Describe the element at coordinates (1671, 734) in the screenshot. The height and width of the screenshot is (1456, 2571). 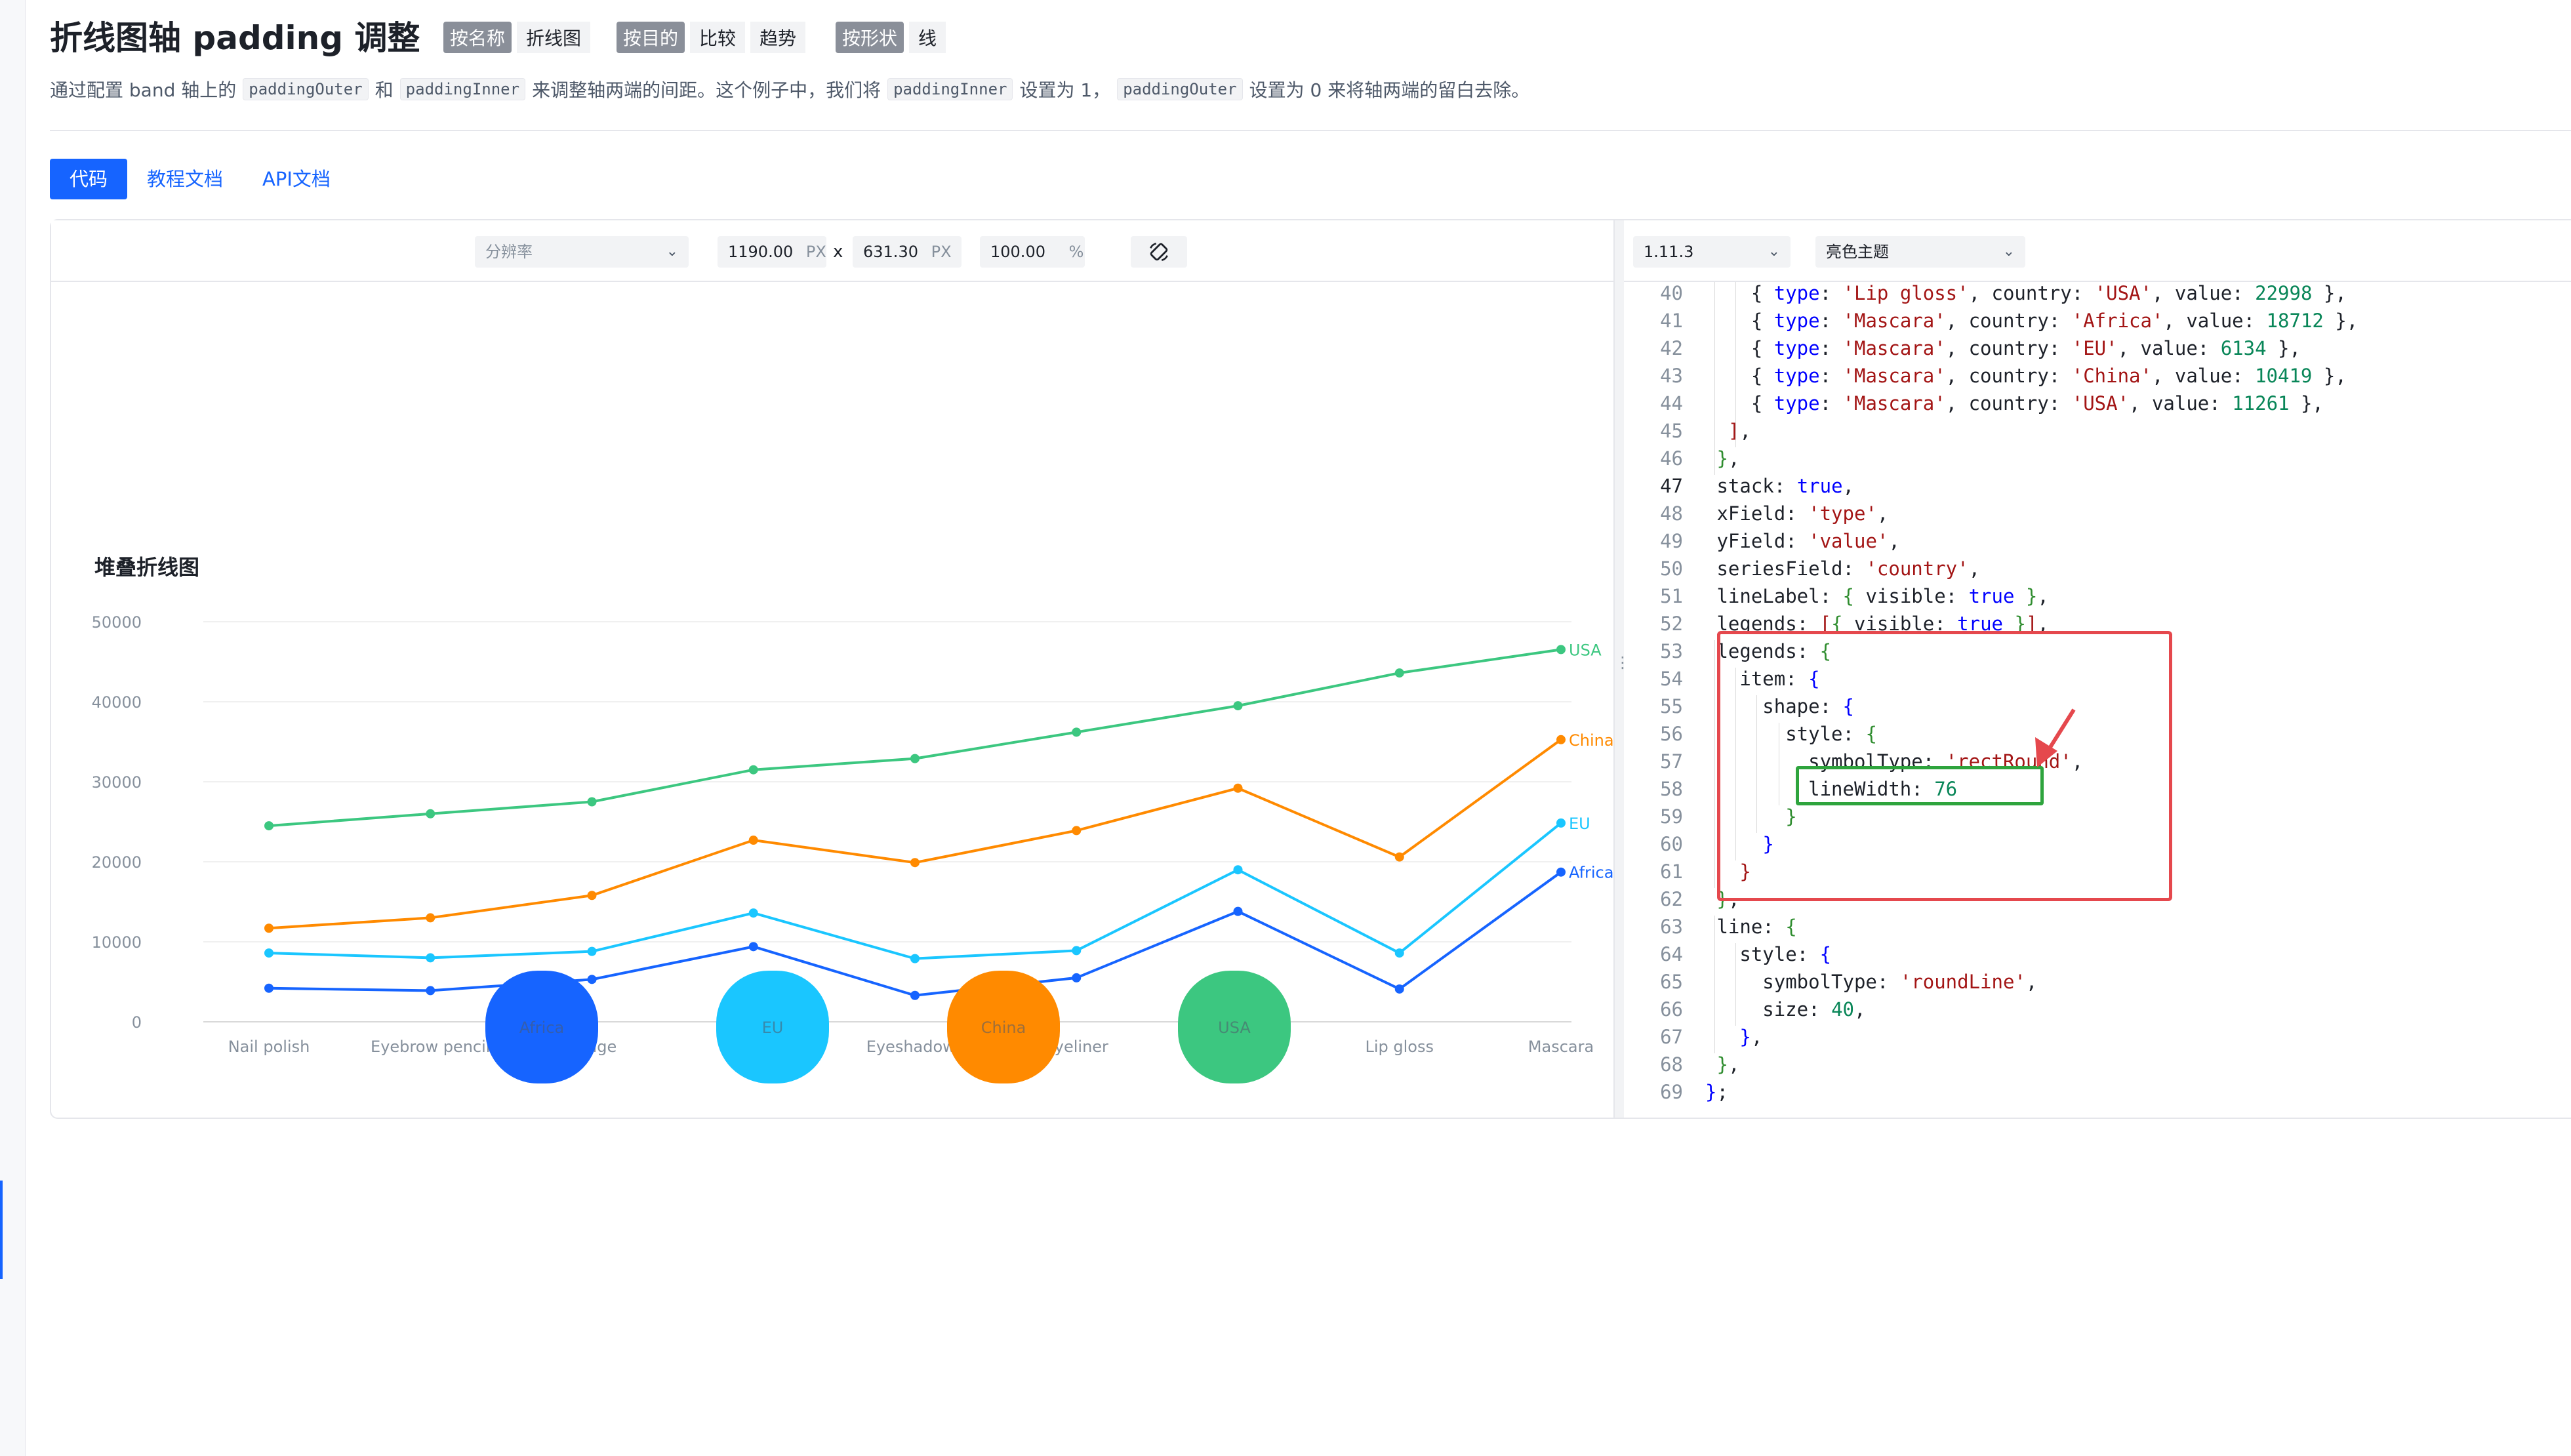
I see `line-number: 56` at that location.